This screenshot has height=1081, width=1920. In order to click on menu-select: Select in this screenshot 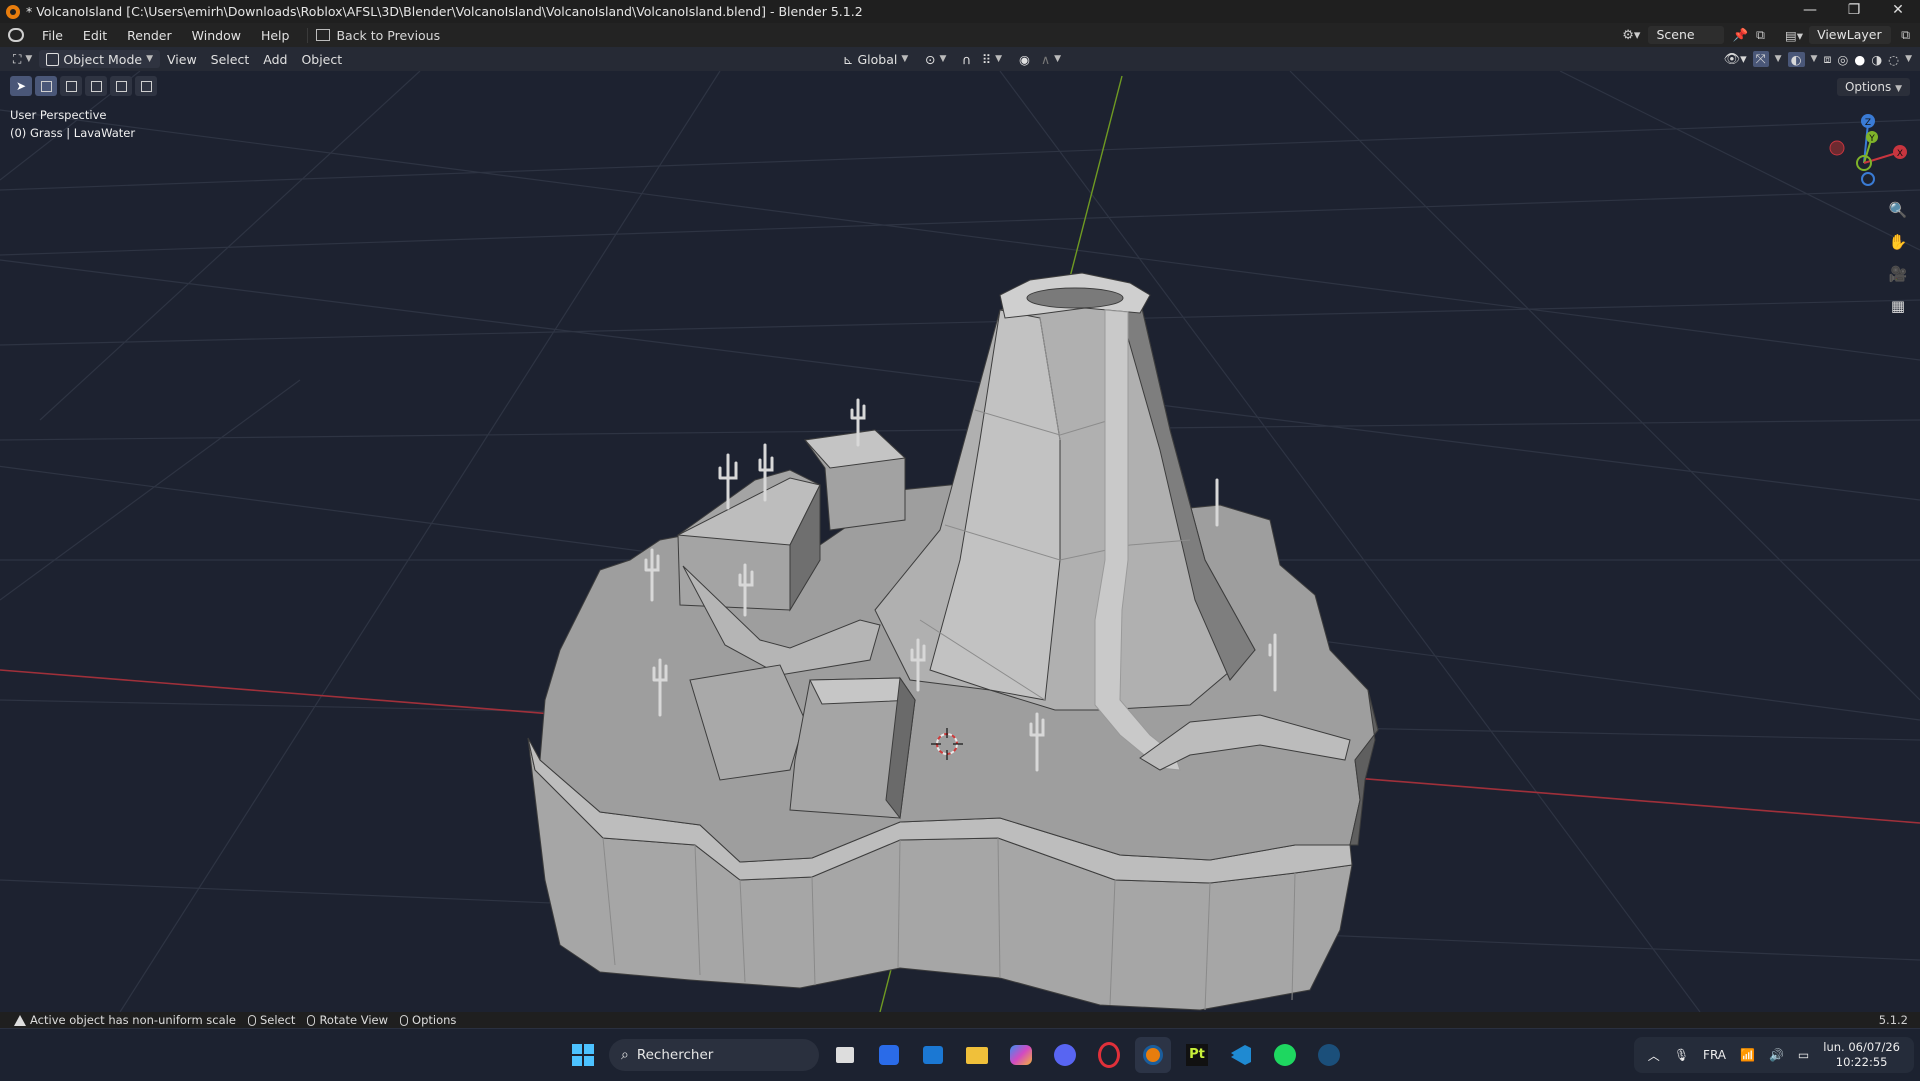, I will do `click(230, 59)`.